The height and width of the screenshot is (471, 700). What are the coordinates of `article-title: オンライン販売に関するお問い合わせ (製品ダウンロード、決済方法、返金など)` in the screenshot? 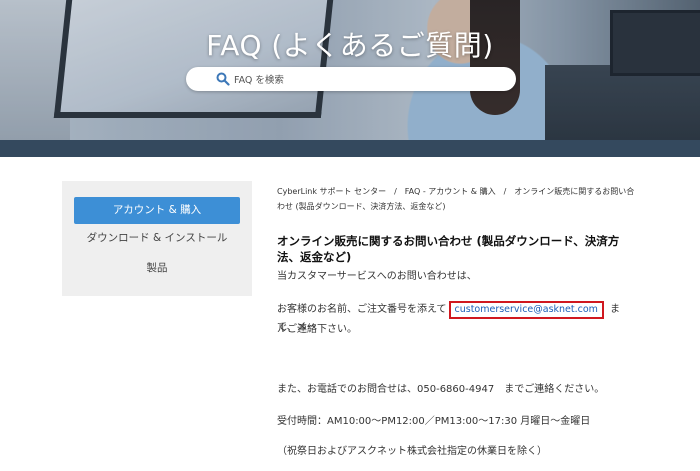 It's located at (448, 249).